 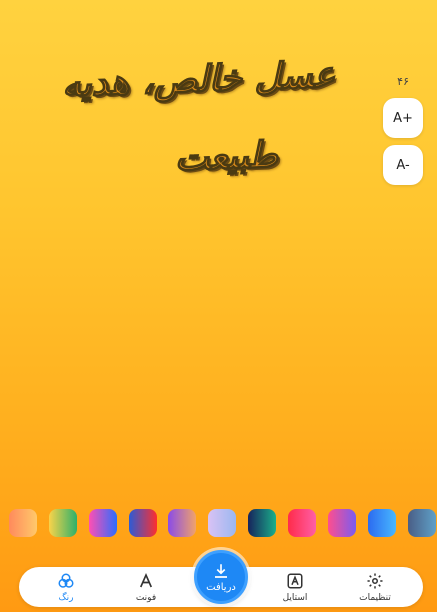 What do you see at coordinates (403, 81) in the screenshot?
I see `font-size-value: ۴۶` at bounding box center [403, 81].